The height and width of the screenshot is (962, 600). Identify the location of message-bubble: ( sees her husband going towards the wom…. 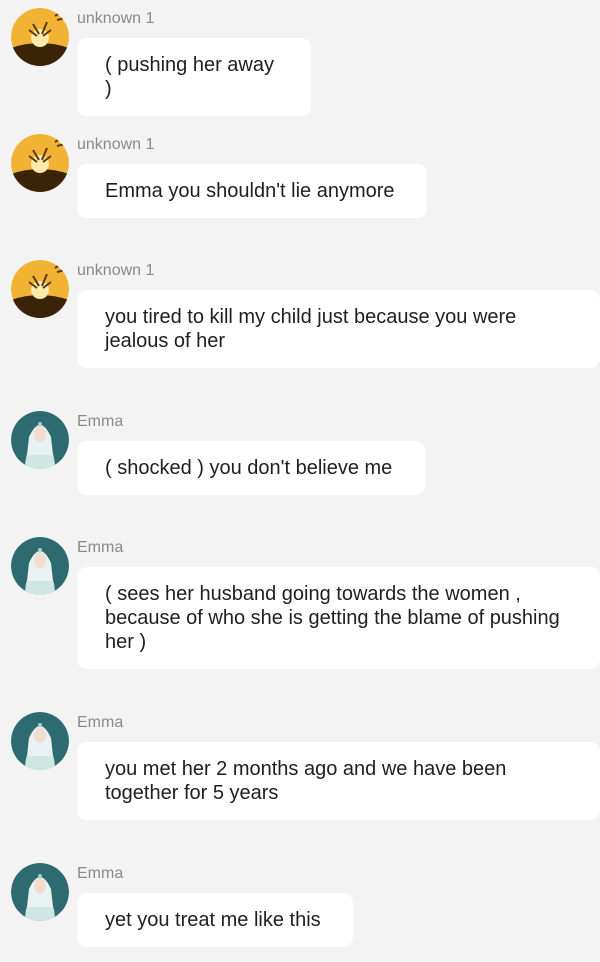
(338, 618).